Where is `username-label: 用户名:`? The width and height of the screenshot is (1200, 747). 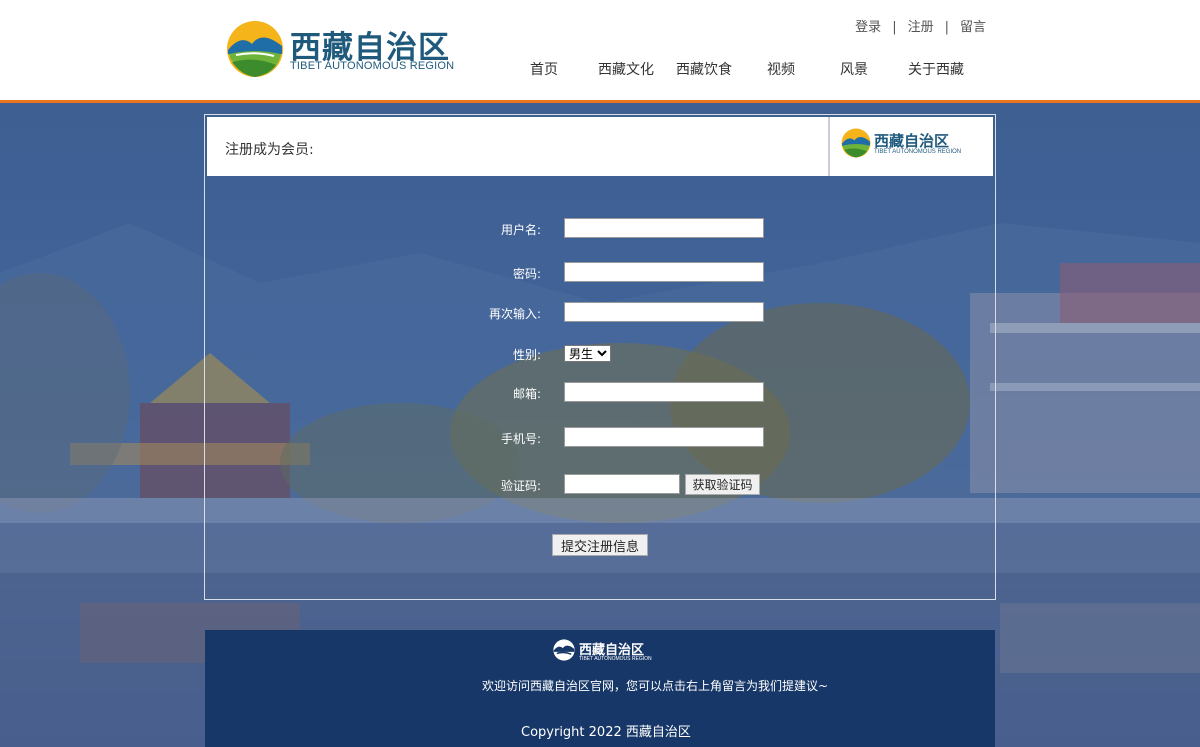 username-label: 用户名: is located at coordinates (520, 230).